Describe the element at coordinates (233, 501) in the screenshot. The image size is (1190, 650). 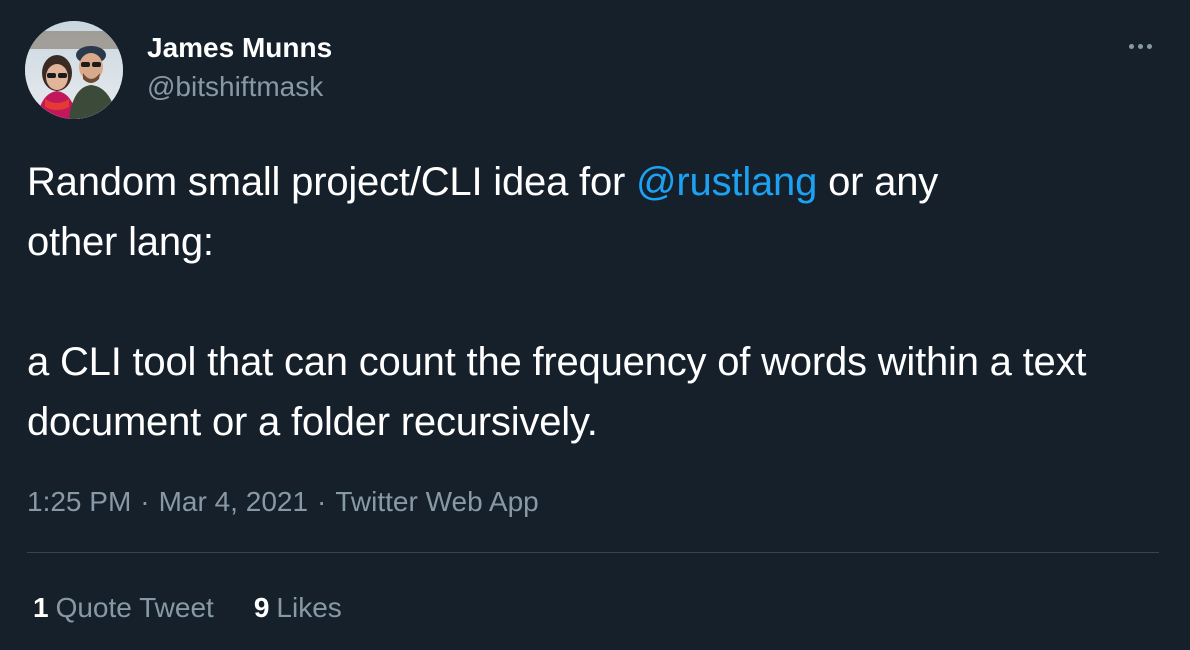
I see `tweet-date: Mar 4, 2021` at that location.